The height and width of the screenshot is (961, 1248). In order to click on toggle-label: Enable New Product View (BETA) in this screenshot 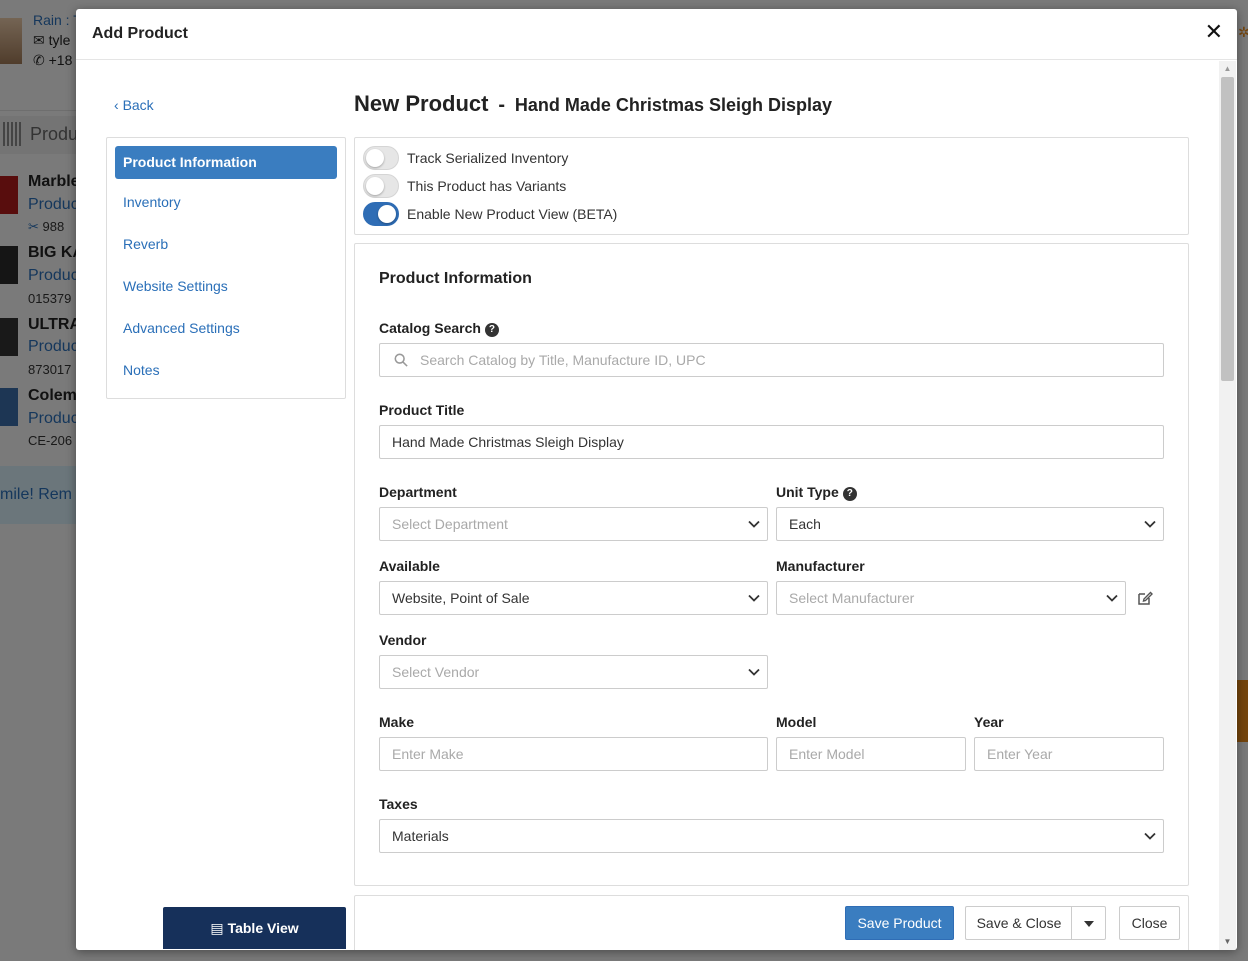, I will do `click(512, 214)`.